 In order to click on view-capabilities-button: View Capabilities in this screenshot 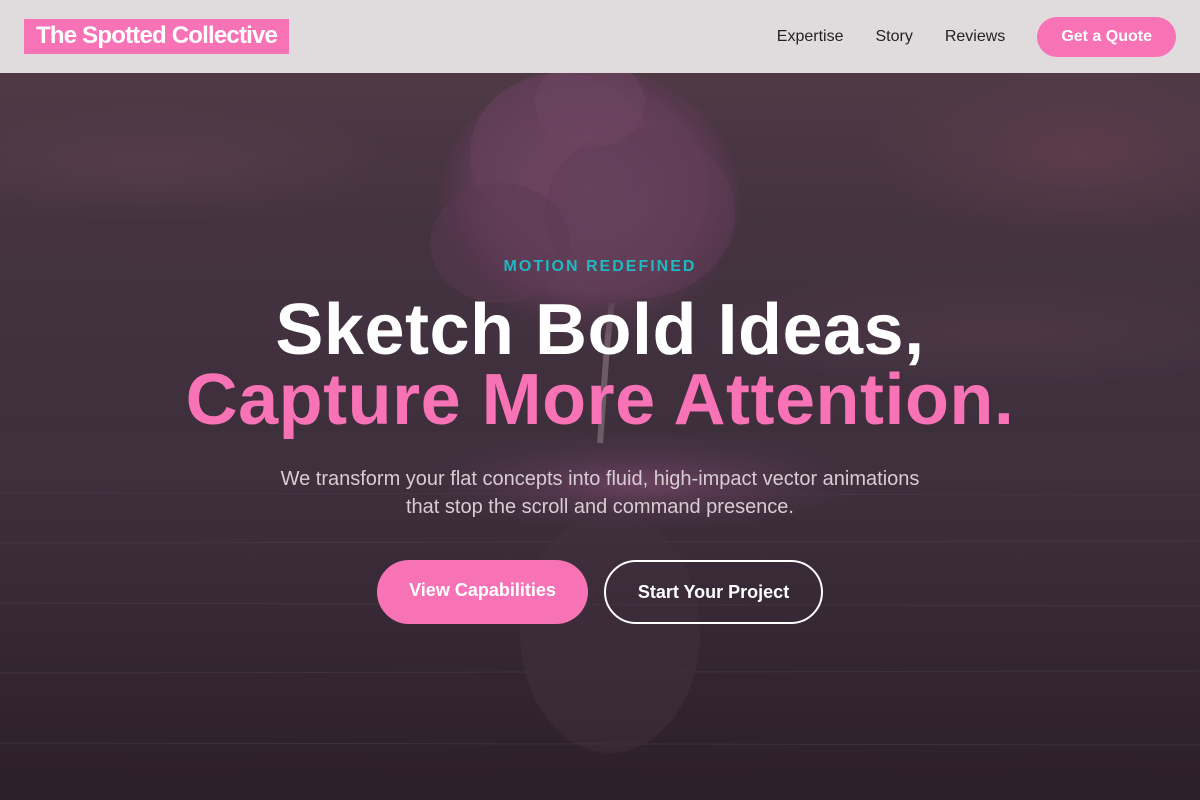, I will do `click(482, 592)`.